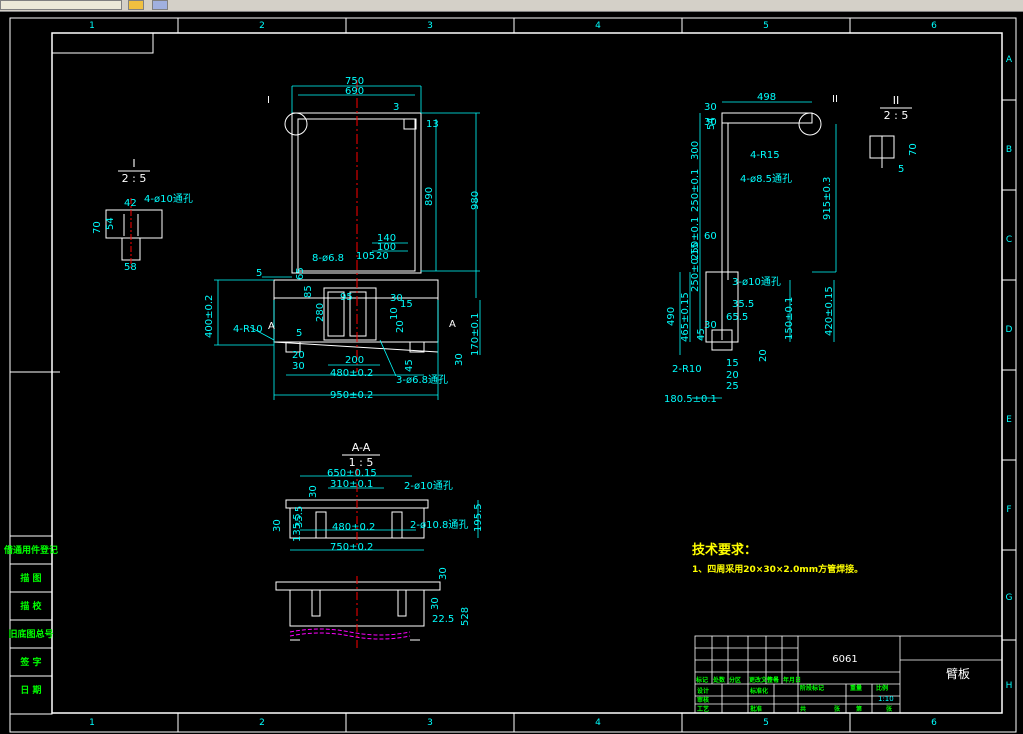 Image resolution: width=1023 pixels, height=734 pixels. What do you see at coordinates (130, 203) in the screenshot?
I see `dim: 42` at bounding box center [130, 203].